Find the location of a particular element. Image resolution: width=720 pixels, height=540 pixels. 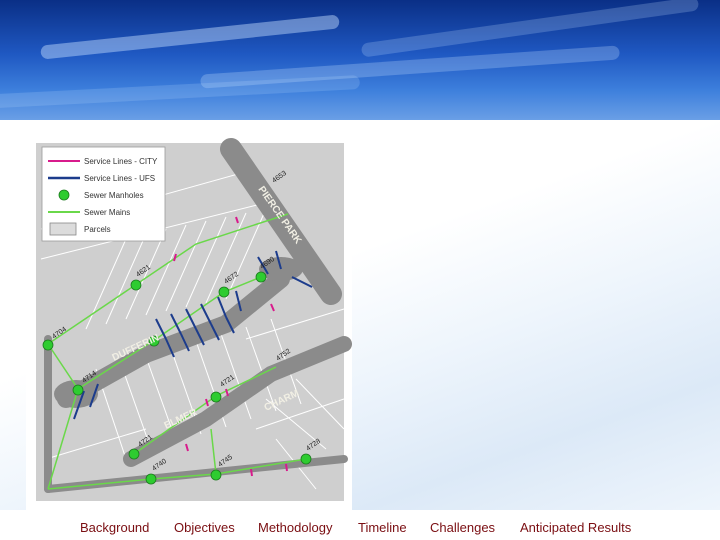

legend-swatch-parcels is located at coordinates (63, 229).